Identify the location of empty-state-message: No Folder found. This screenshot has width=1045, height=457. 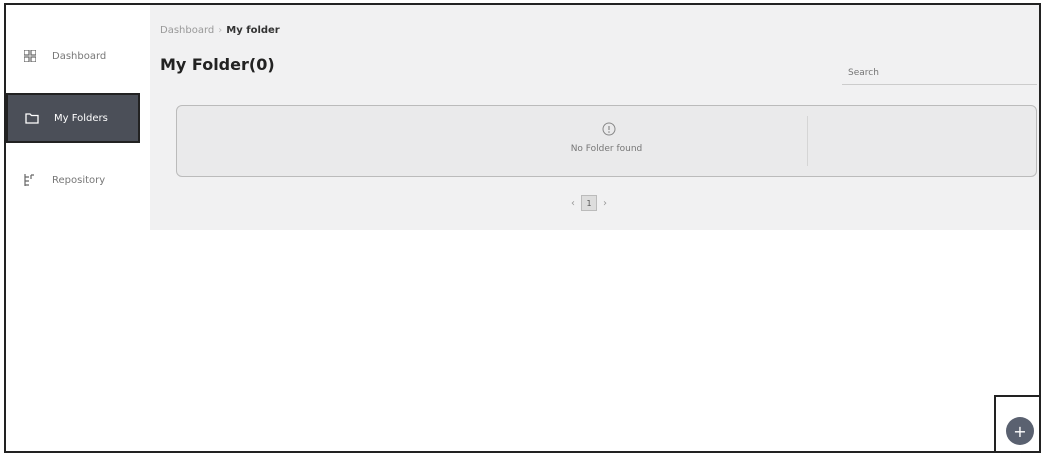
(606, 149).